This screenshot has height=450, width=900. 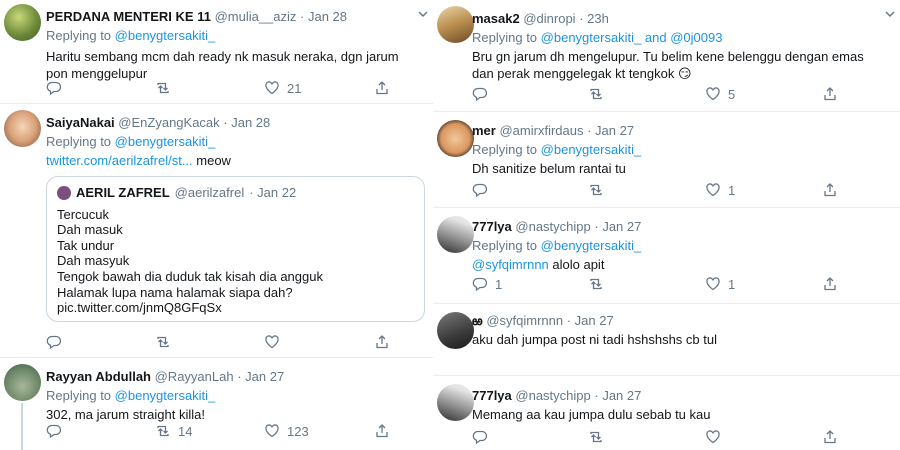 I want to click on like-button: 123, so click(x=286, y=431).